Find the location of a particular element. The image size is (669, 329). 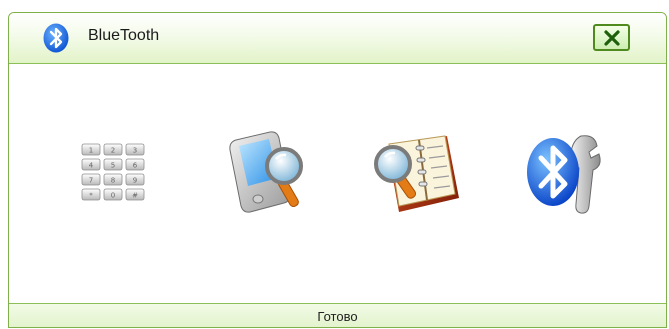

status-text: Готово is located at coordinates (337, 316).